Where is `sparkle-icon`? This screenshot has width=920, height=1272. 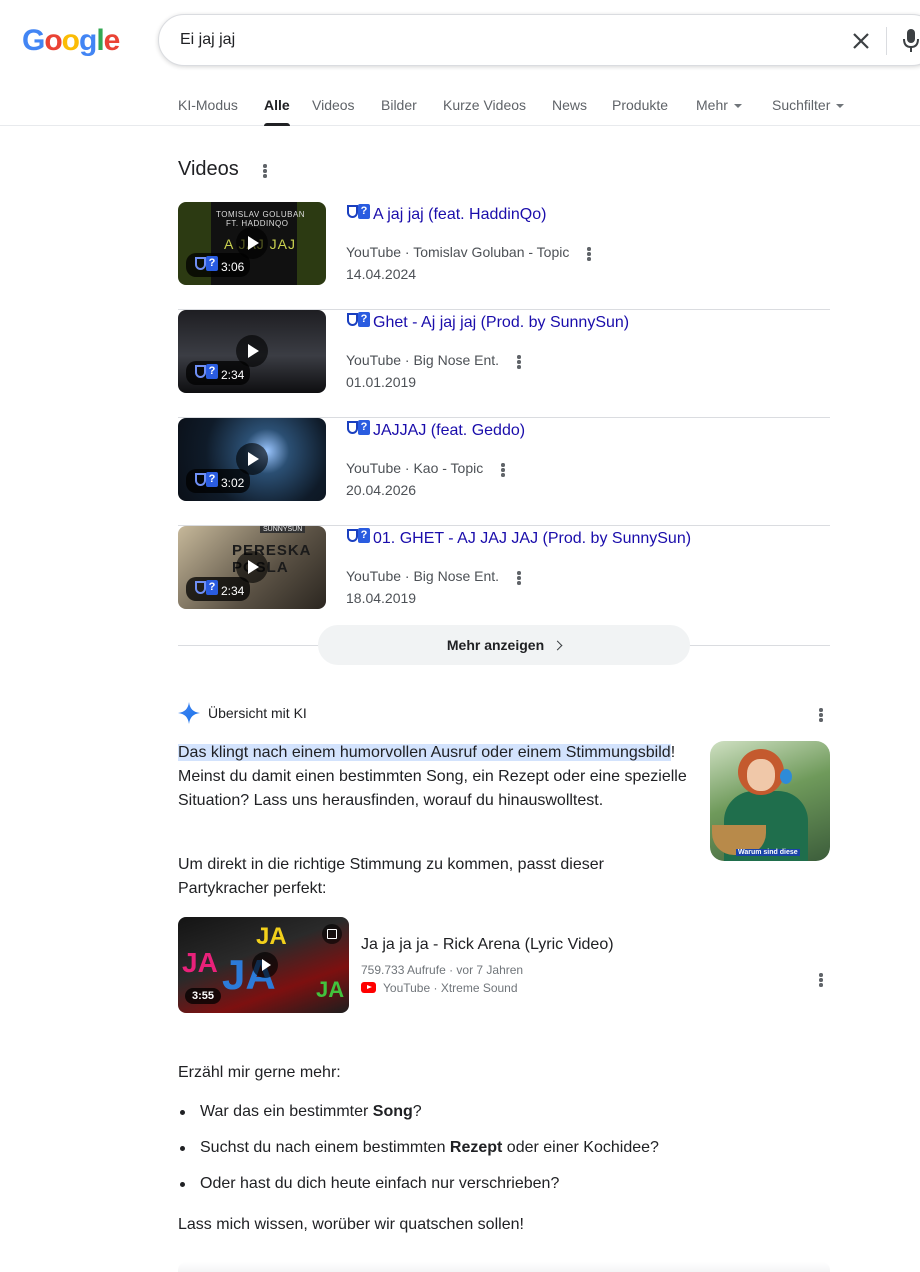
sparkle-icon is located at coordinates (189, 713).